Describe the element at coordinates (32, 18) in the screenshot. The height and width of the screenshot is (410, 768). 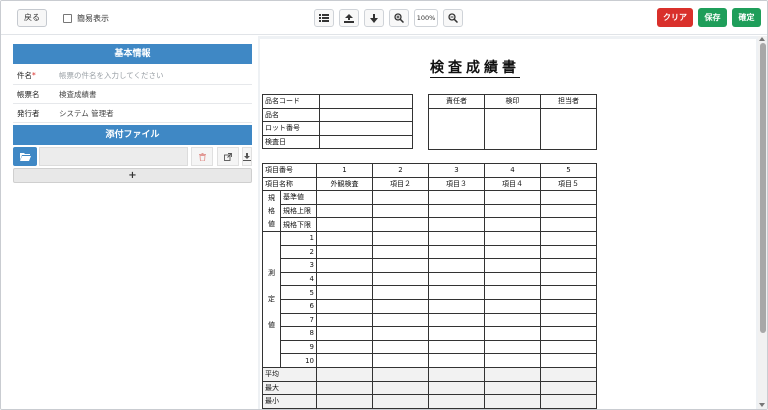
I see `back-button: 戻る` at that location.